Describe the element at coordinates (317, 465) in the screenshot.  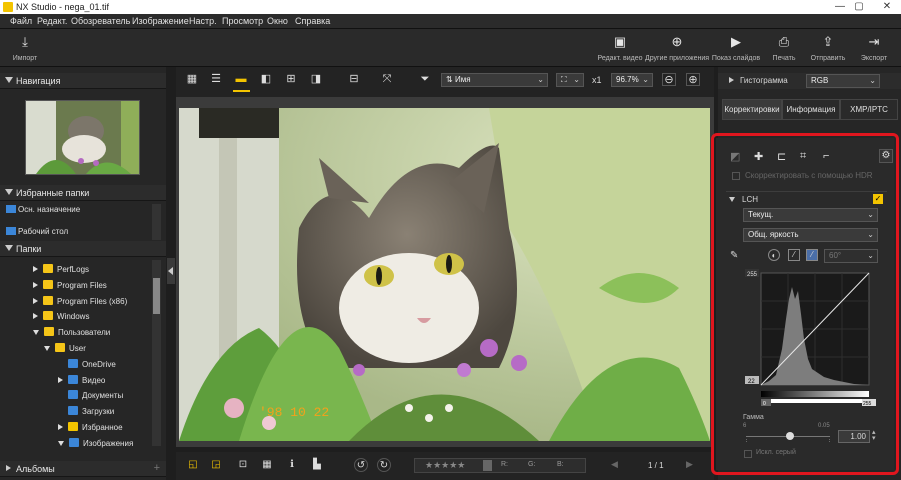
I see `histogram-icon: ▙` at that location.